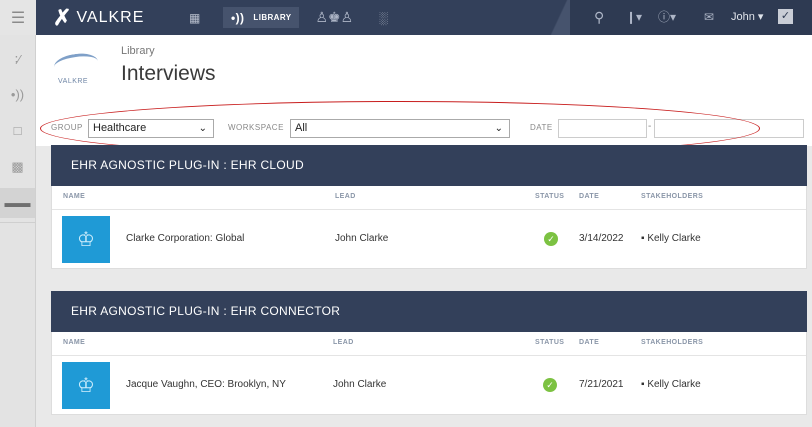 This screenshot has width=812, height=427. Describe the element at coordinates (667, 17) in the screenshot. I see `help-icon: ⓘ▾` at that location.